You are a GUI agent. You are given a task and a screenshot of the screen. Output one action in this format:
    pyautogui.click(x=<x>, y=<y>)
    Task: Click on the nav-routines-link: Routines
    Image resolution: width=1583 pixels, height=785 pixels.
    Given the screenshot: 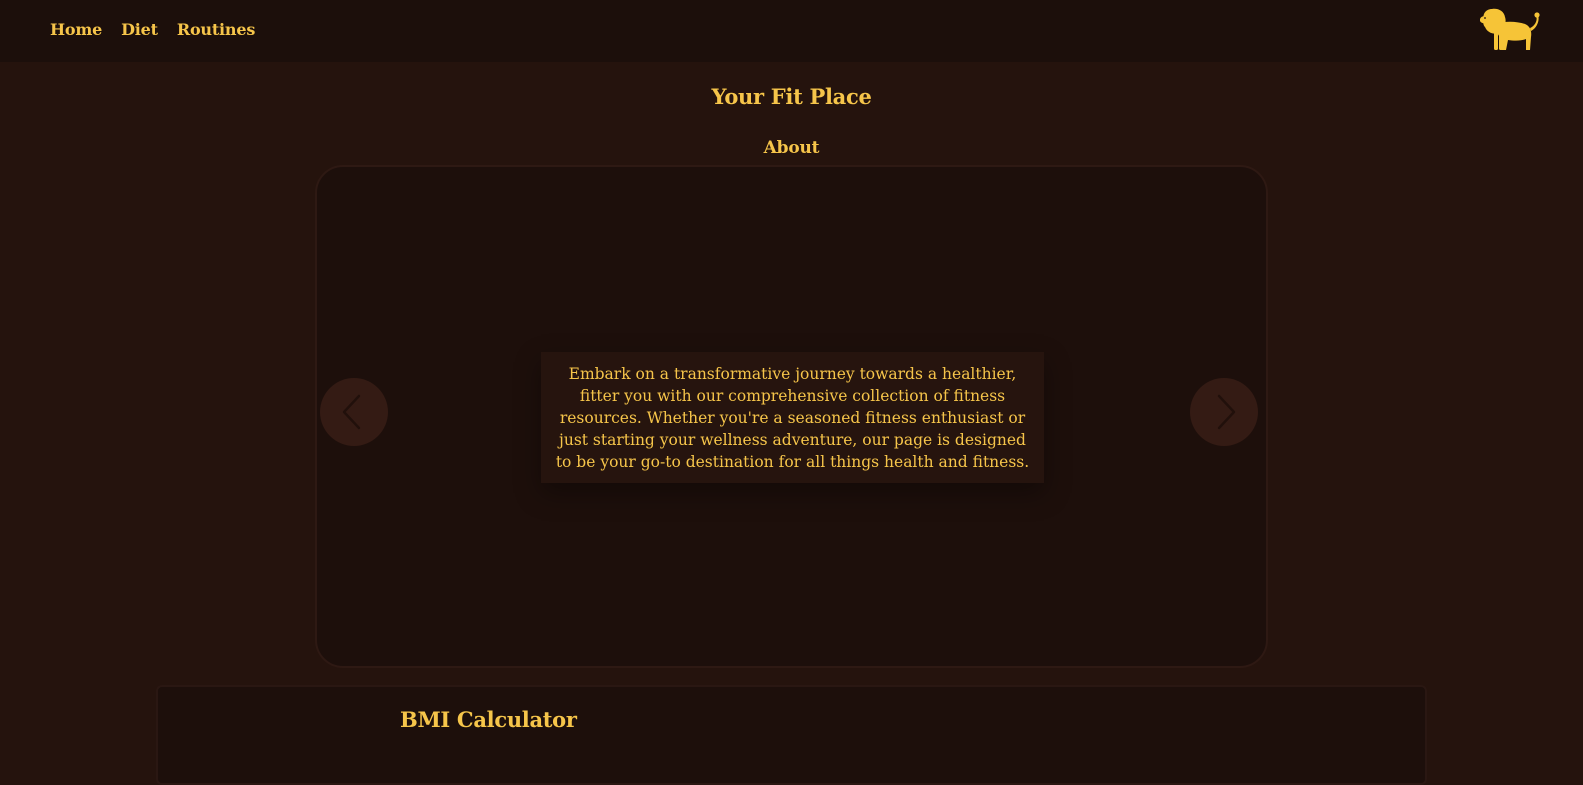 What is the action you would take?
    pyautogui.click(x=216, y=29)
    